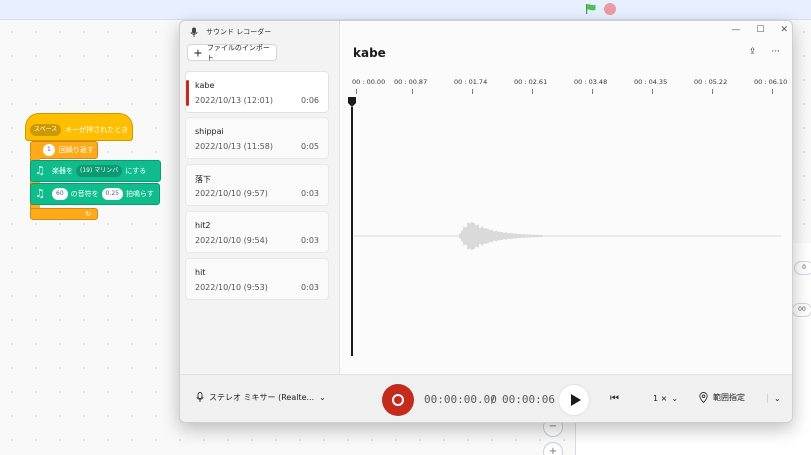  What do you see at coordinates (352, 231) in the screenshot?
I see `playhead-line` at bounding box center [352, 231].